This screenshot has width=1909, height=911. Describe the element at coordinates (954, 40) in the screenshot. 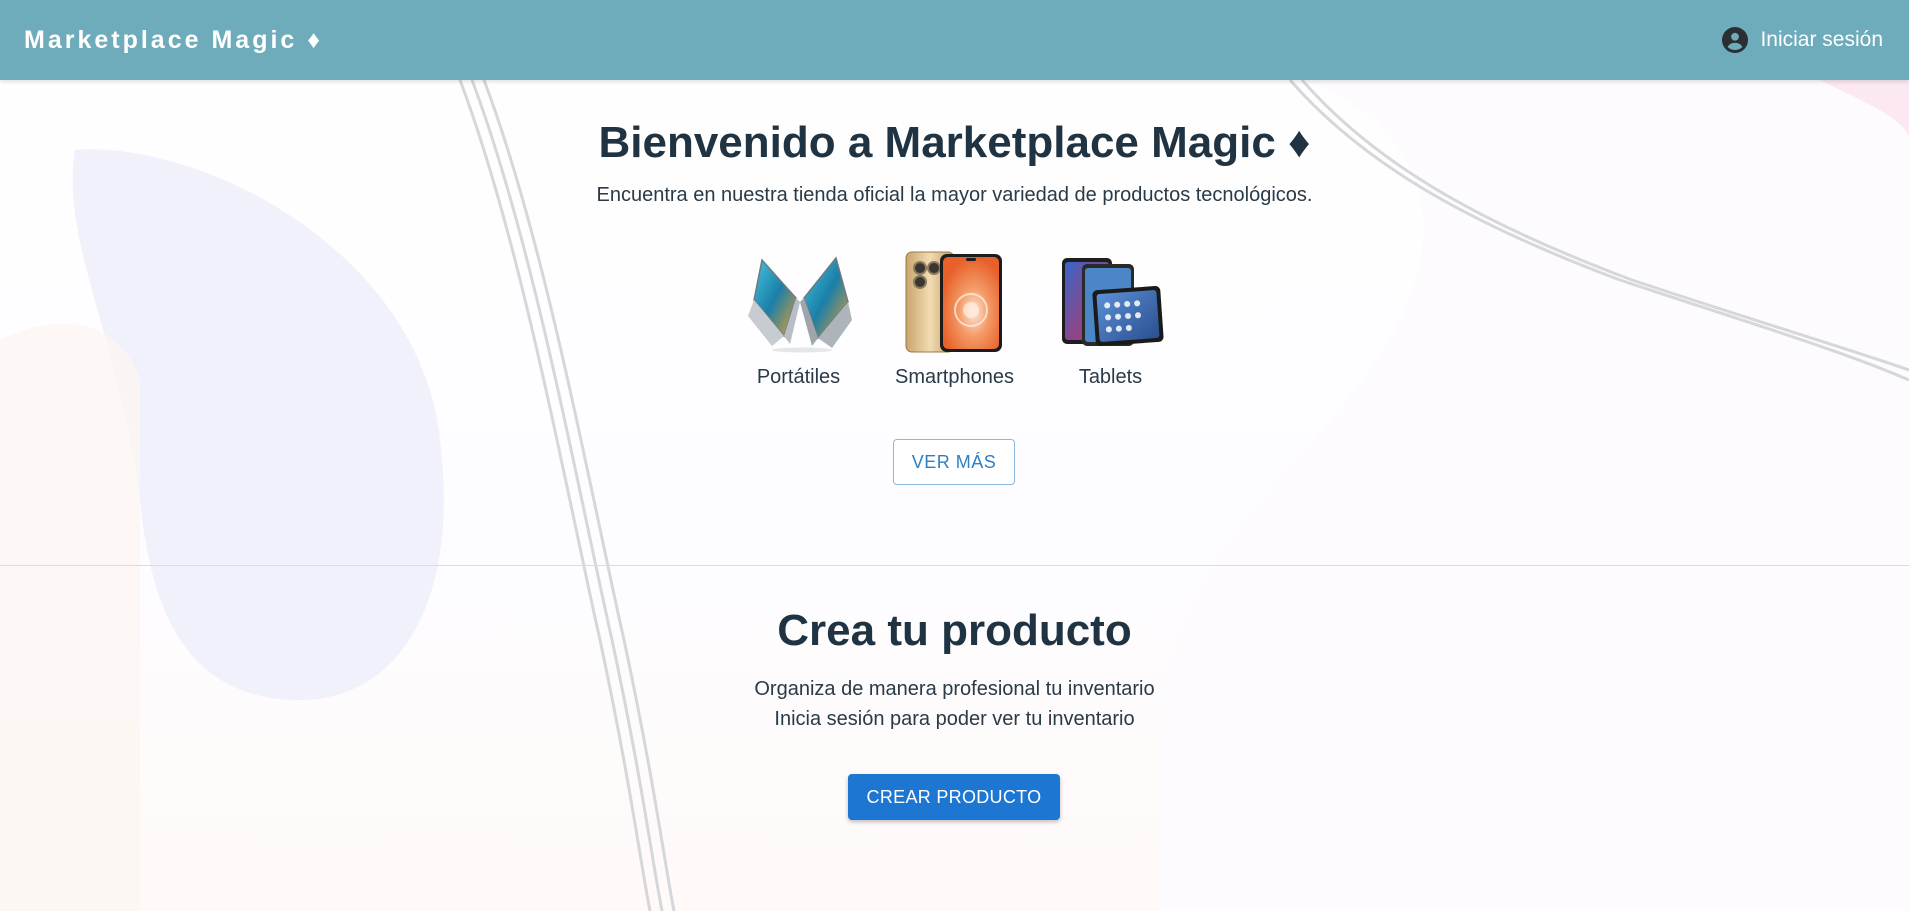

I see `app-bar: Marketplace Magic ♦ Iniciar sesión` at that location.